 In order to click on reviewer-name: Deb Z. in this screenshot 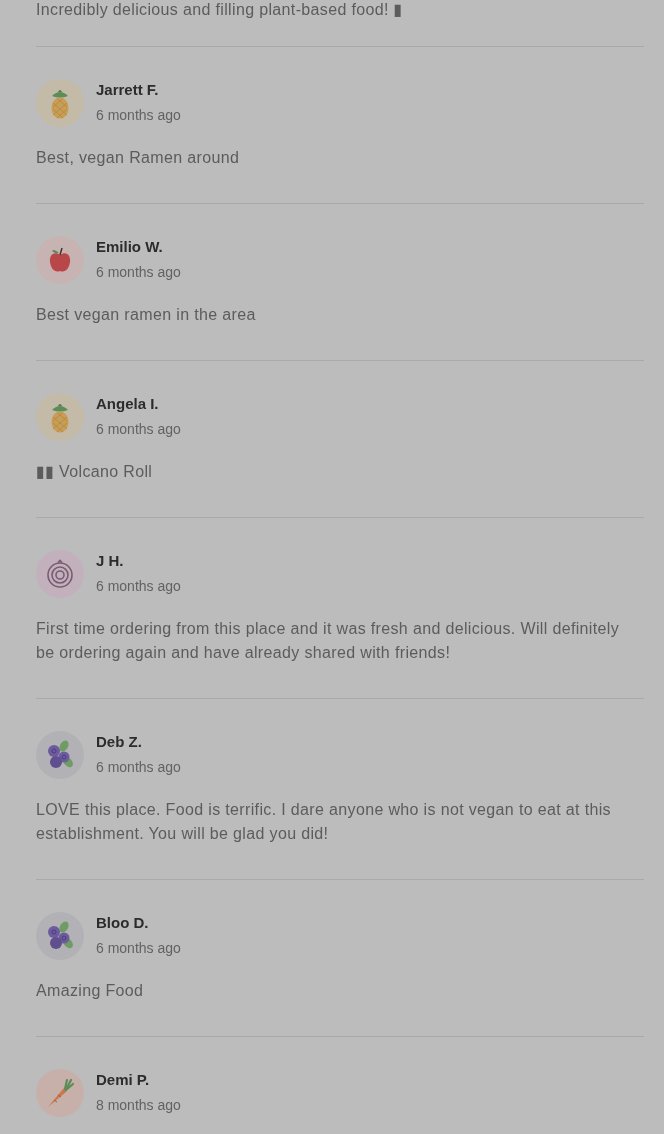, I will do `click(119, 742)`.